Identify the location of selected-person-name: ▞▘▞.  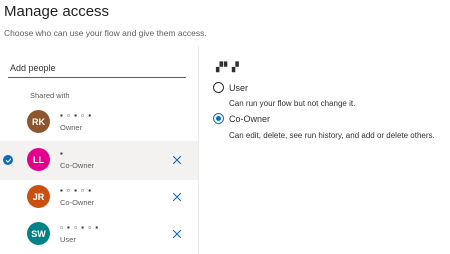
(228, 67).